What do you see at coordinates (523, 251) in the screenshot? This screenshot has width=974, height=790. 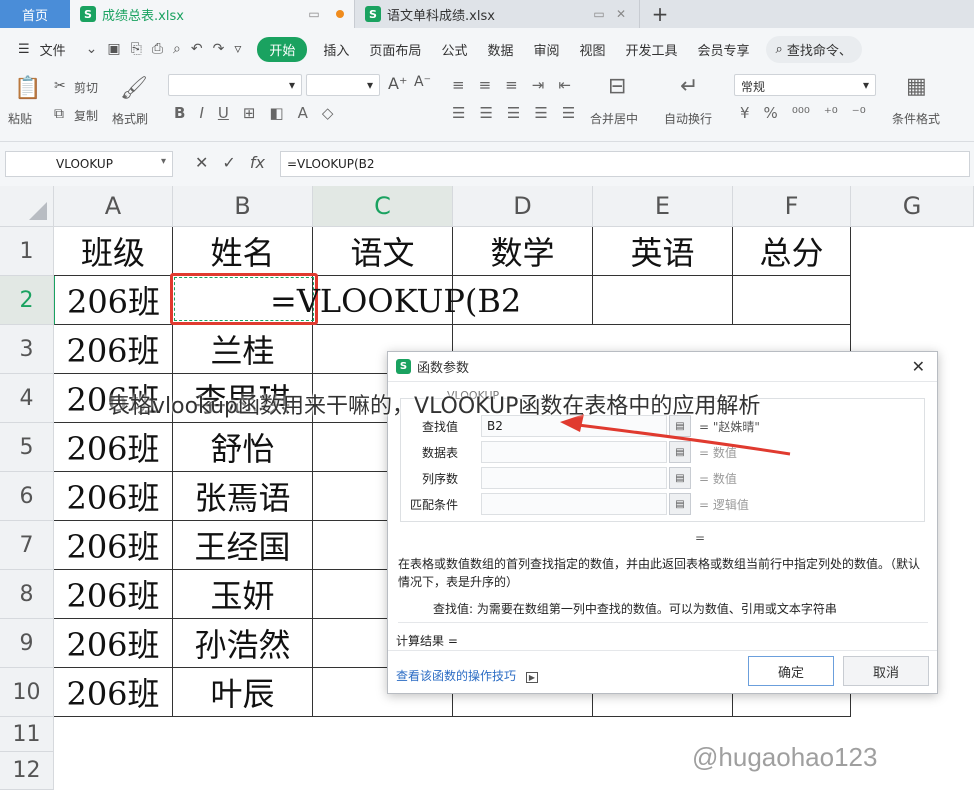 I see `cell-d1: 数学` at bounding box center [523, 251].